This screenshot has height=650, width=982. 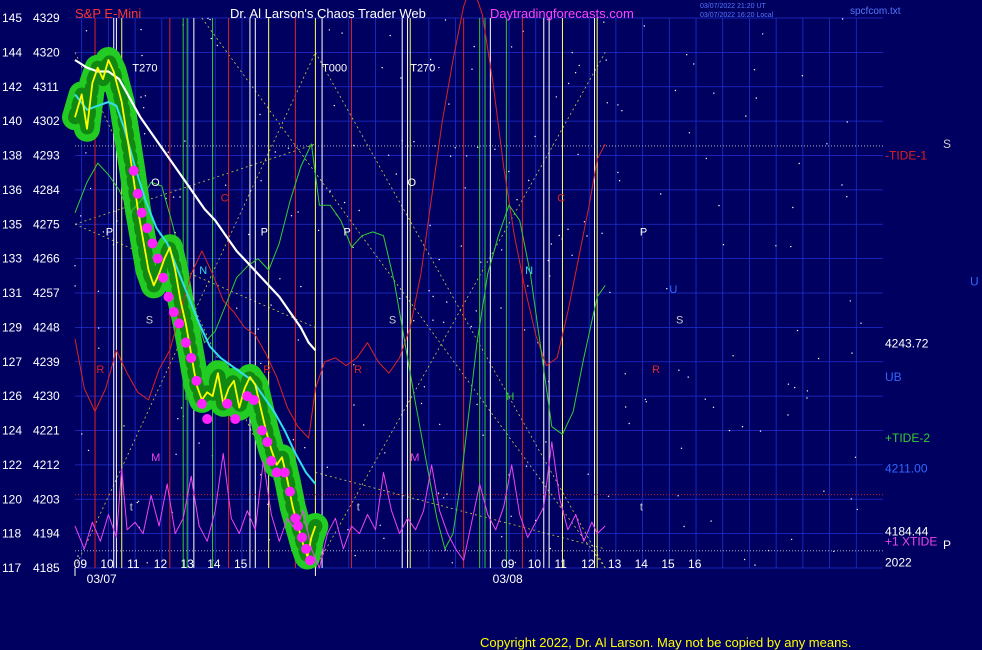 I want to click on y-tick-label: 4311, so click(x=46, y=87).